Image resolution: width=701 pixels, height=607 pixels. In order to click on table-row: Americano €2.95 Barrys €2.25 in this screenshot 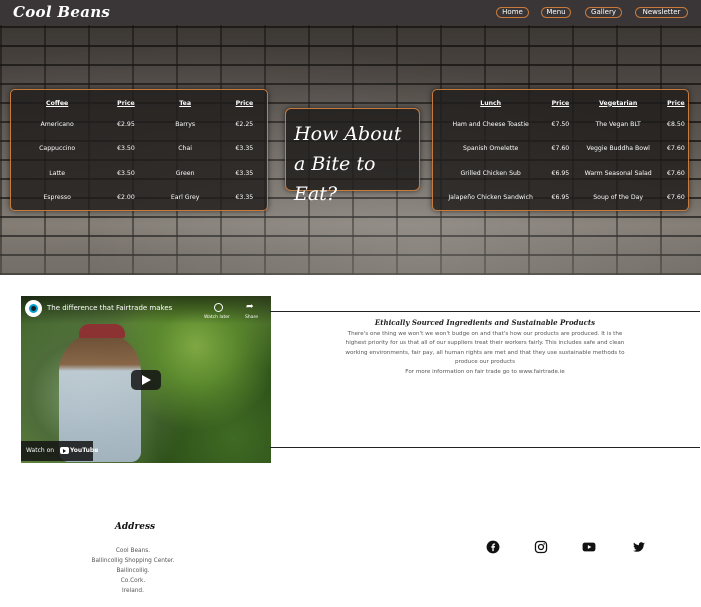, I will do `click(139, 124)`.